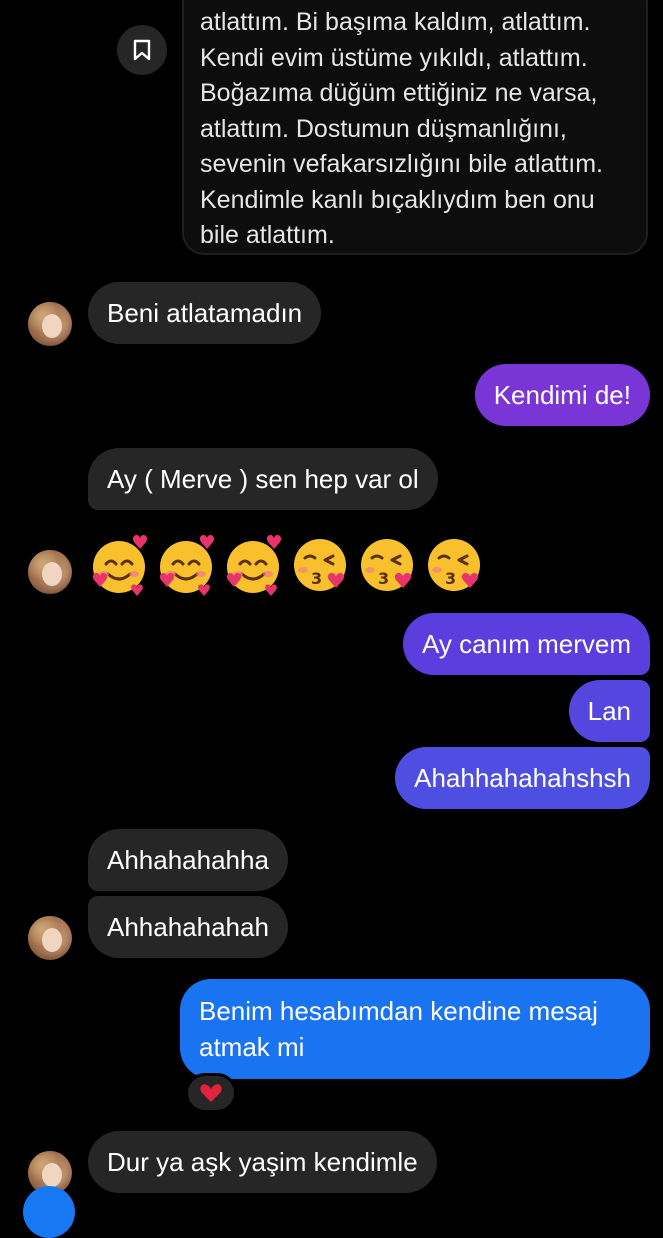 The width and height of the screenshot is (663, 1238). Describe the element at coordinates (263, 479) in the screenshot. I see `message-incoming: Ay ( Merve ) sen hep var ol` at that location.